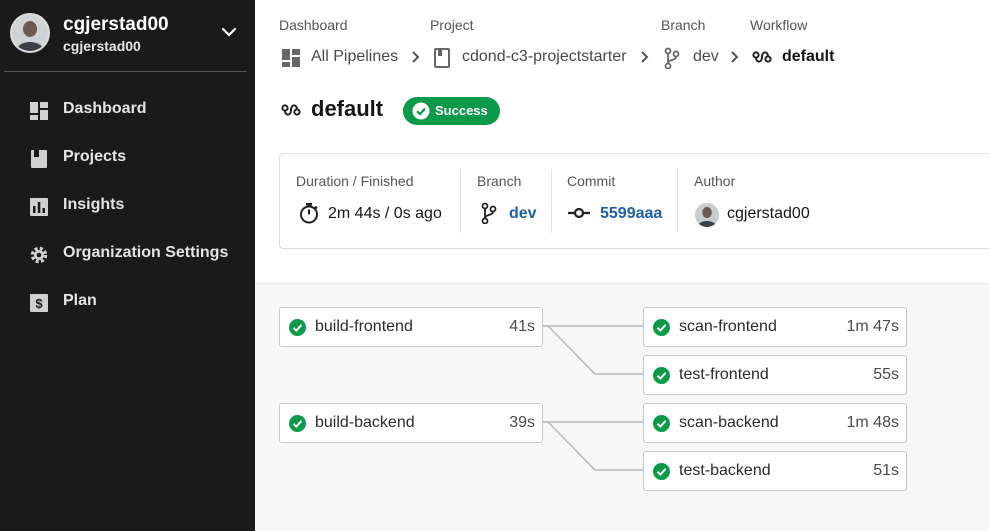  Describe the element at coordinates (452, 25) in the screenshot. I see `breadcrumb-caption-project: Project` at that location.